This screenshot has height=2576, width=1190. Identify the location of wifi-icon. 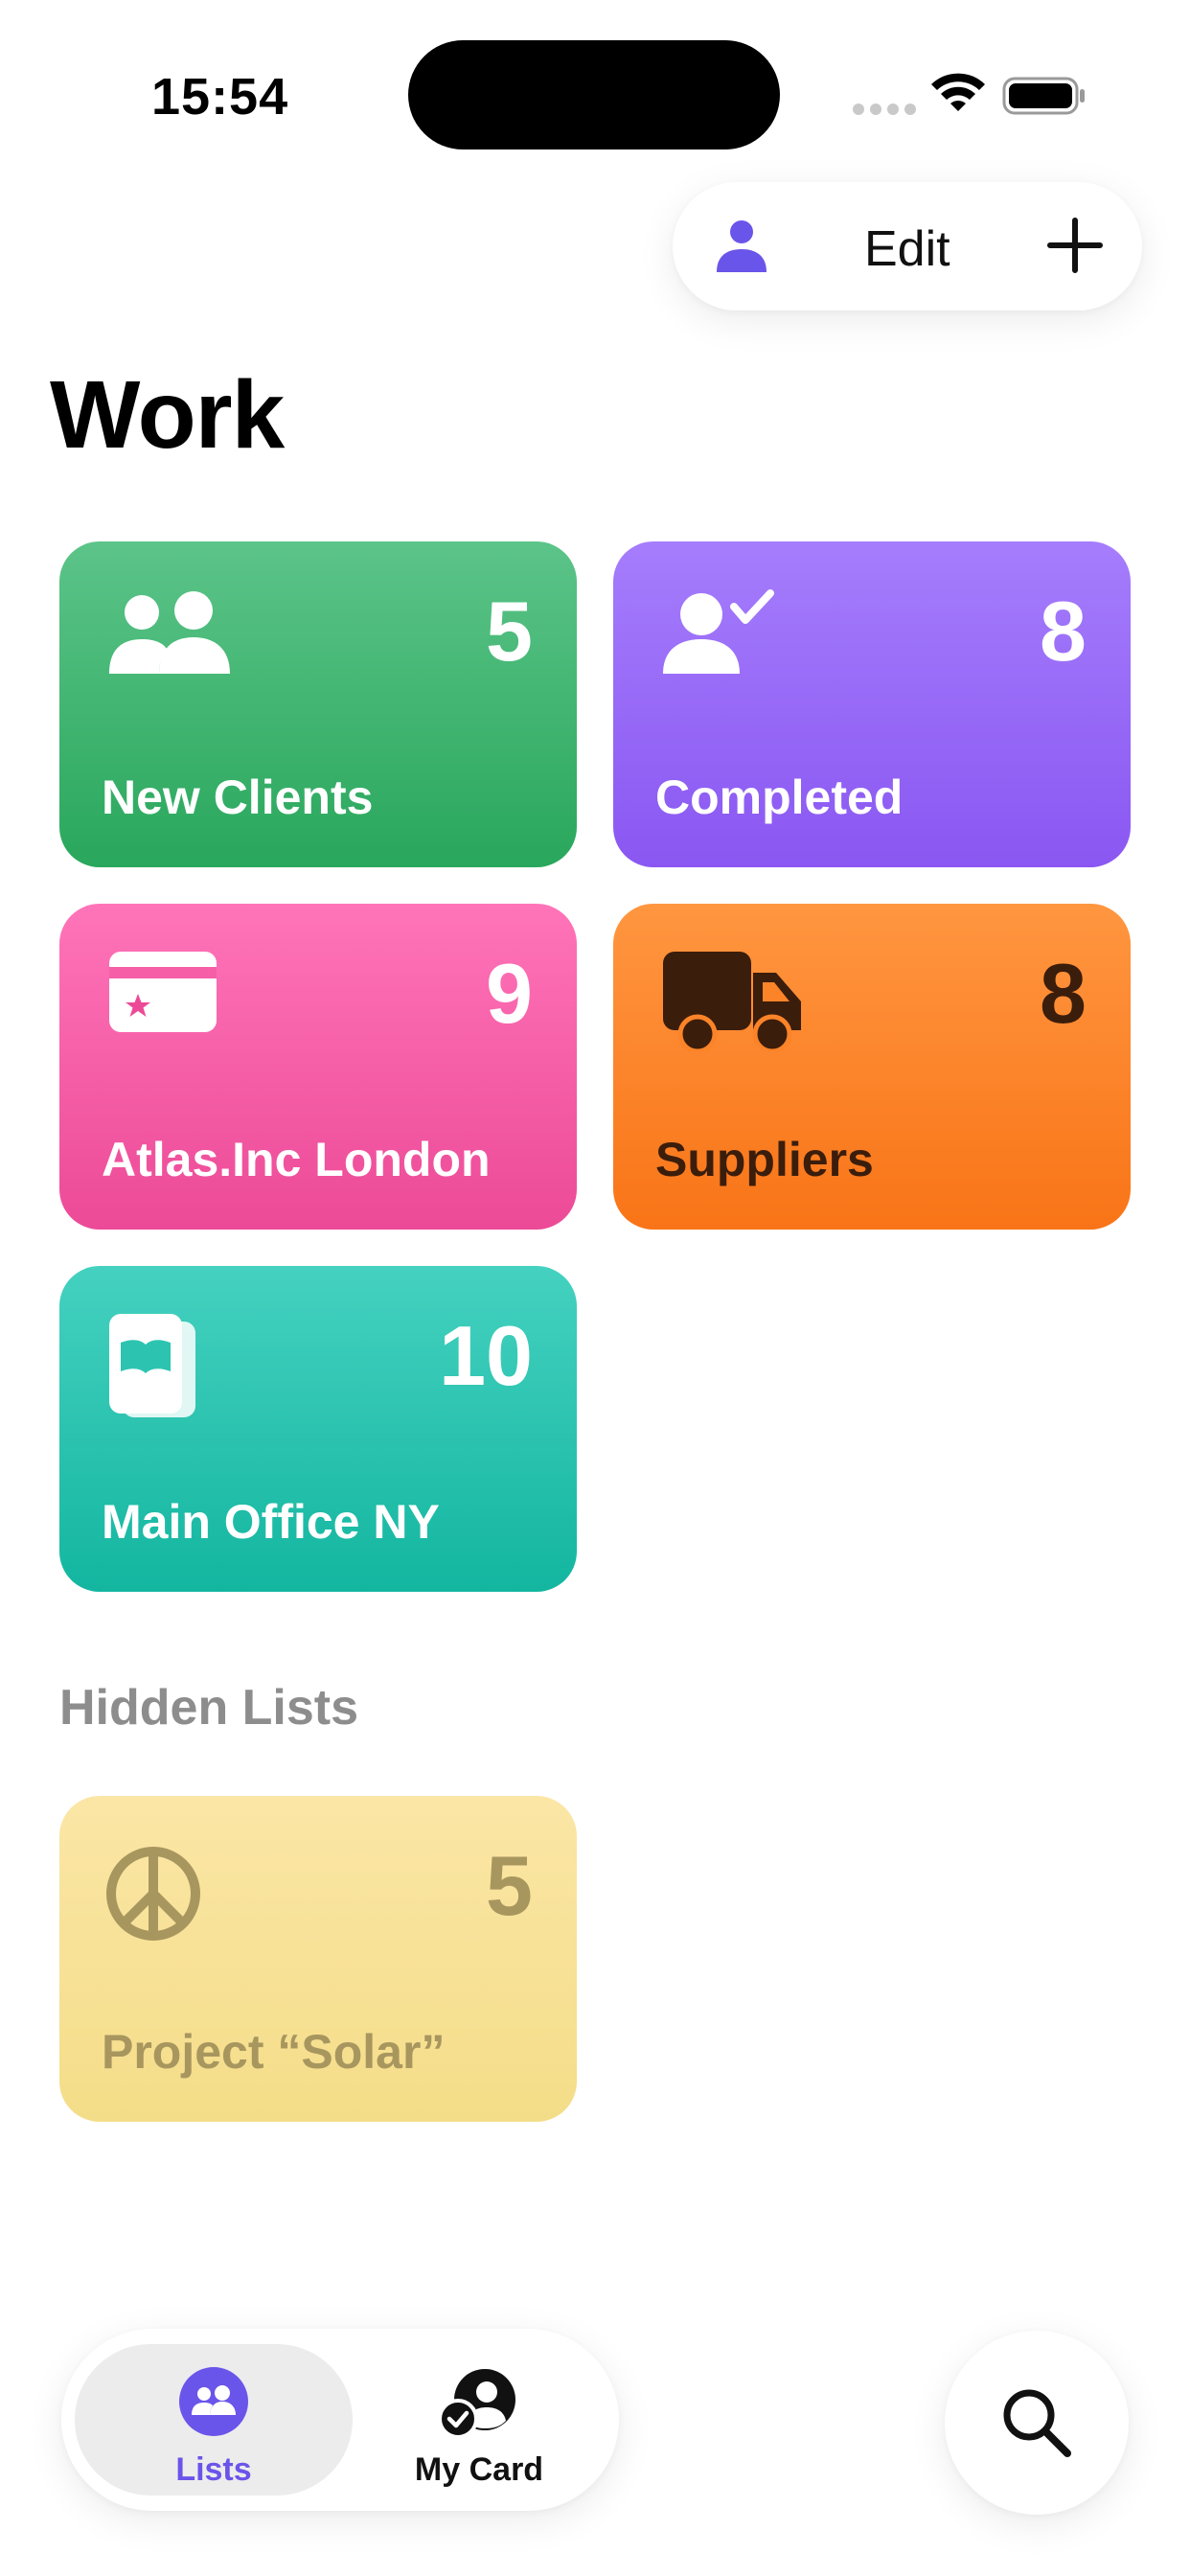
(958, 92).